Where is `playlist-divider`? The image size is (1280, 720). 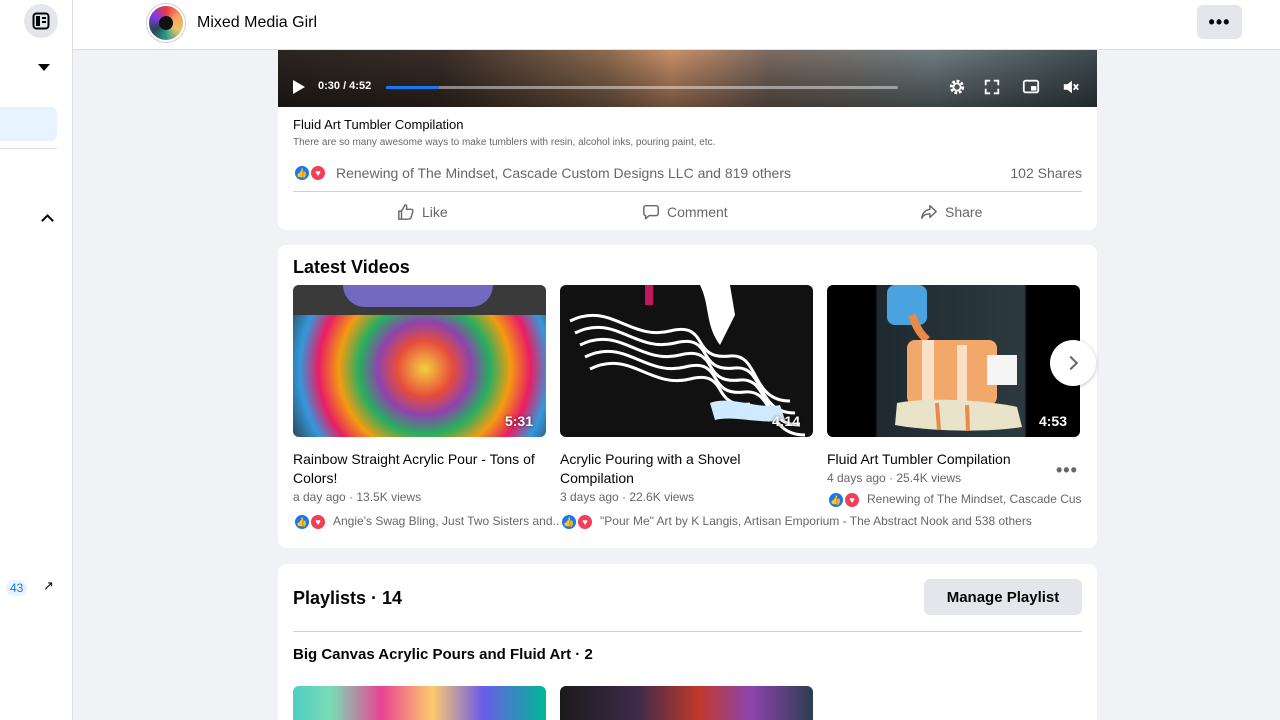 playlist-divider is located at coordinates (687, 631).